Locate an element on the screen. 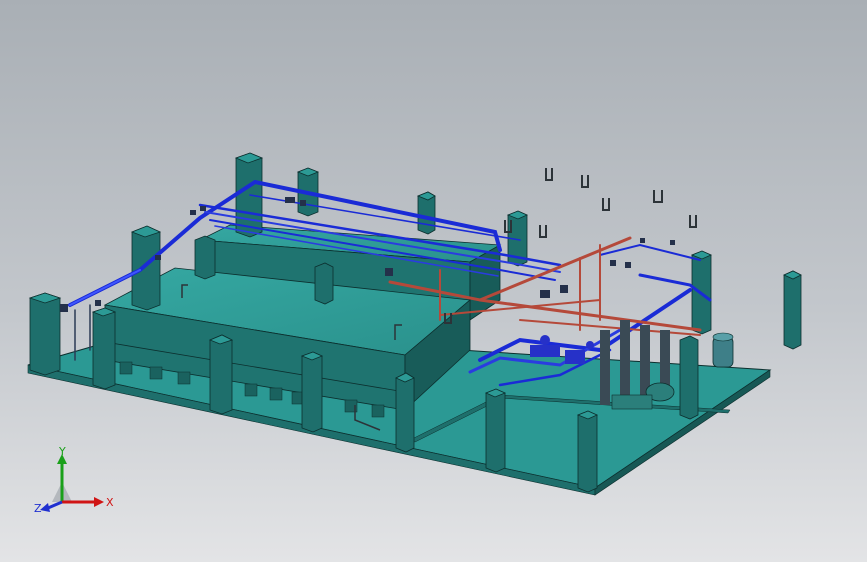 This screenshot has height=562, width=867. y-axis-label: Y is located at coordinates (62, 451).